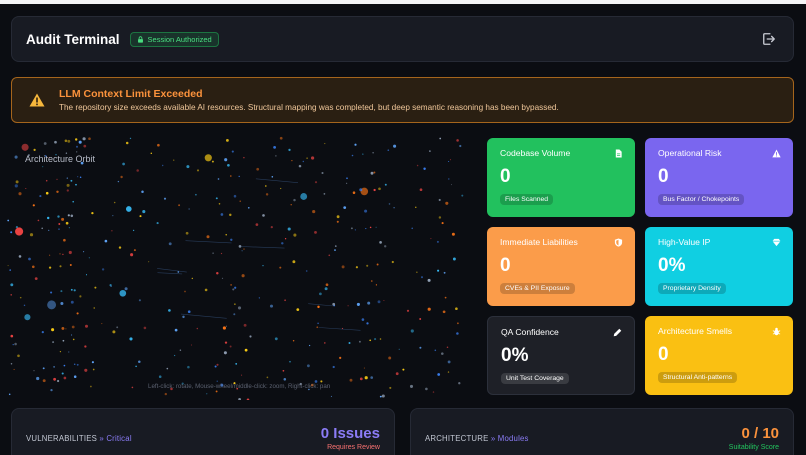 The width and height of the screenshot is (806, 455). What do you see at coordinates (719, 266) in the screenshot?
I see `card-high-value-ip: High-Value IP 0% Proprietary Density` at bounding box center [719, 266].